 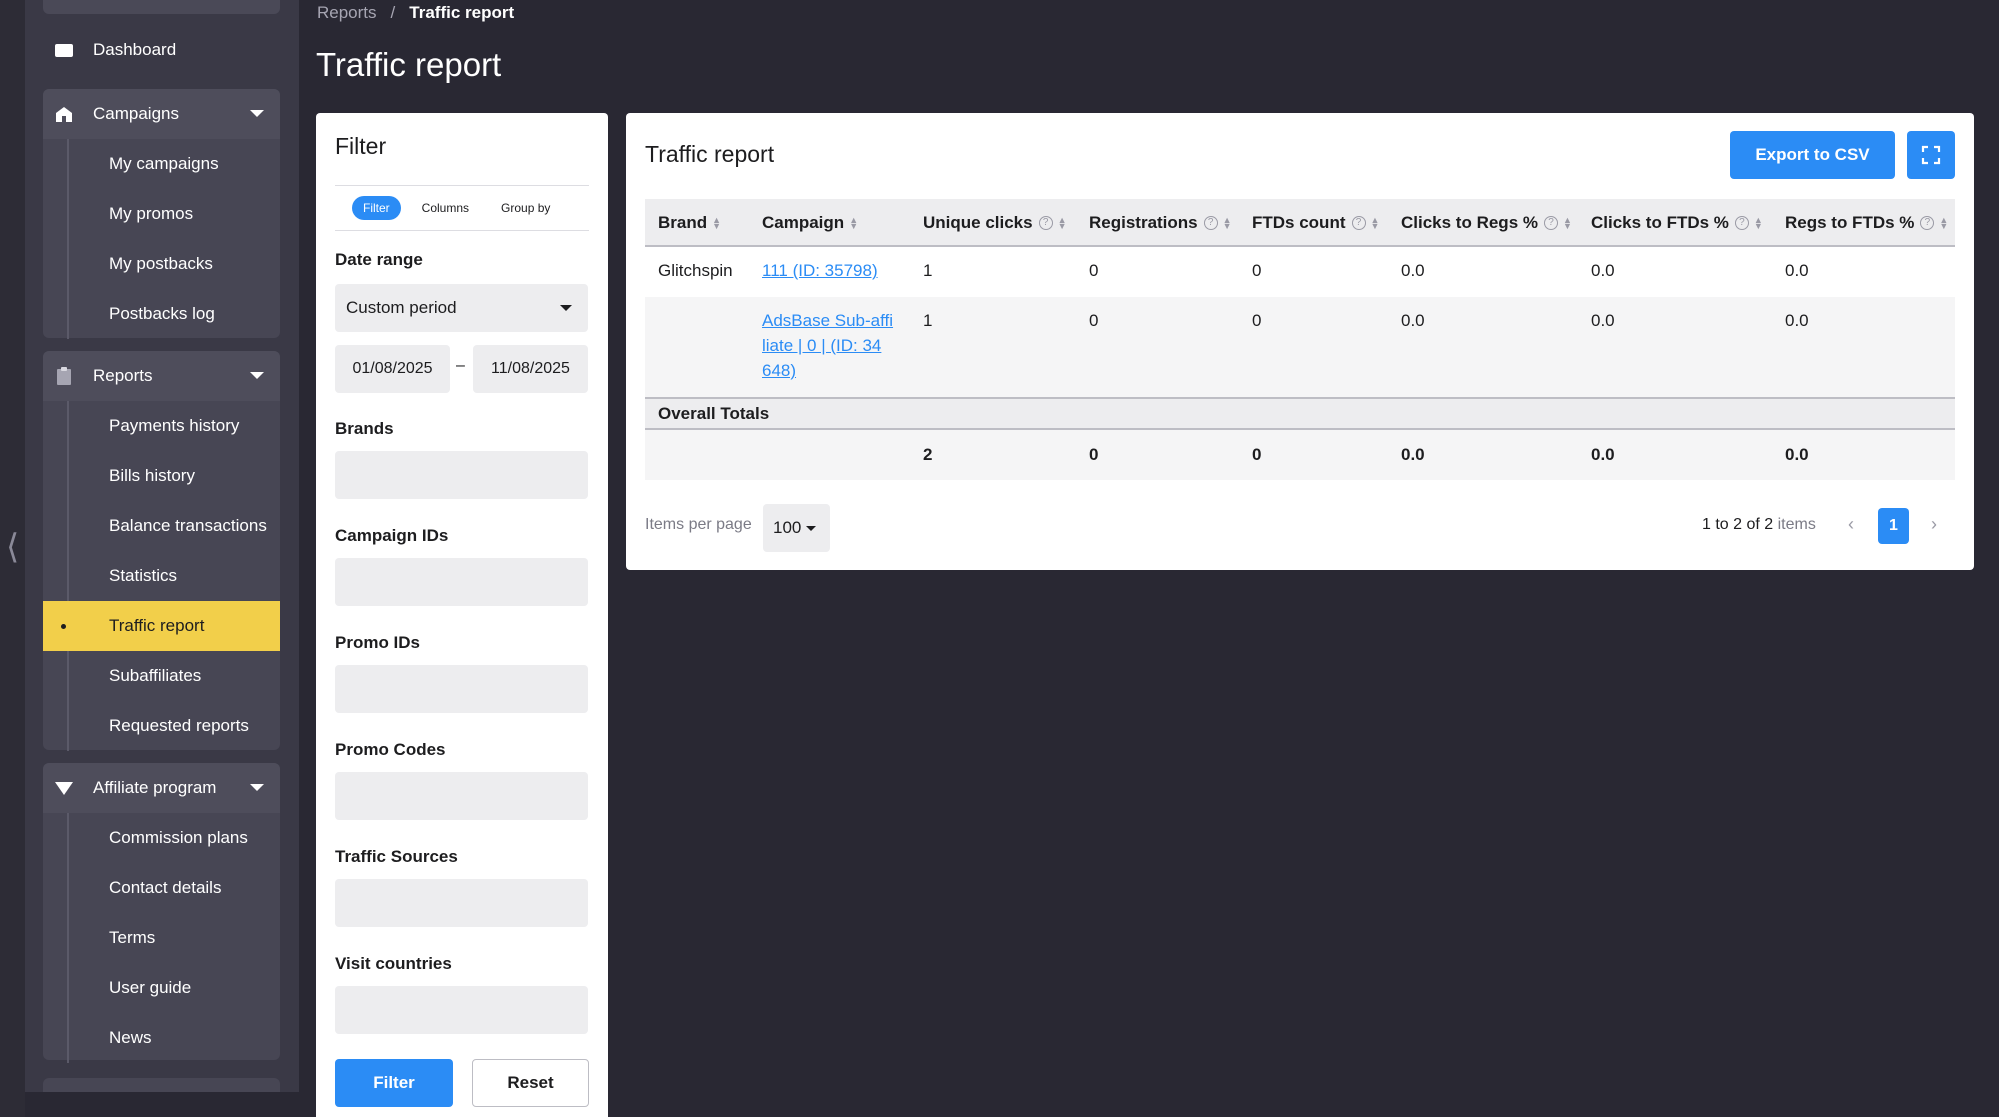 What do you see at coordinates (530, 1083) in the screenshot?
I see `reset-button: Reset` at bounding box center [530, 1083].